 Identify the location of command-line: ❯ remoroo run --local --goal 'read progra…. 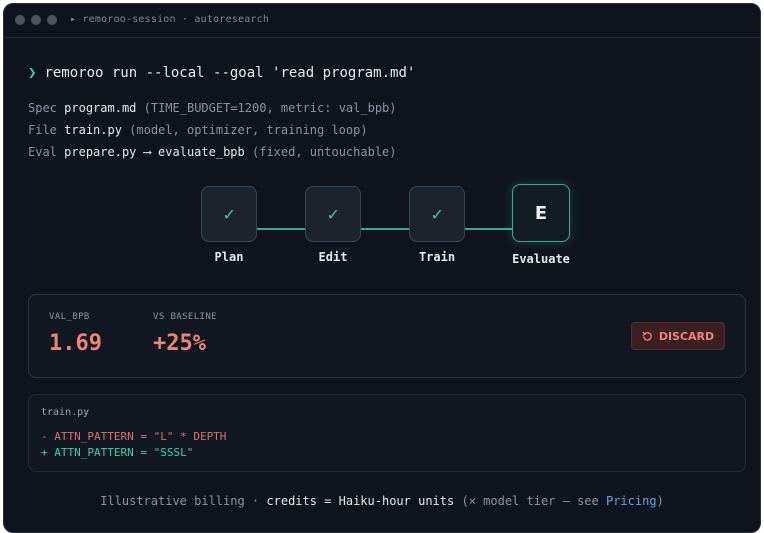
(221, 73).